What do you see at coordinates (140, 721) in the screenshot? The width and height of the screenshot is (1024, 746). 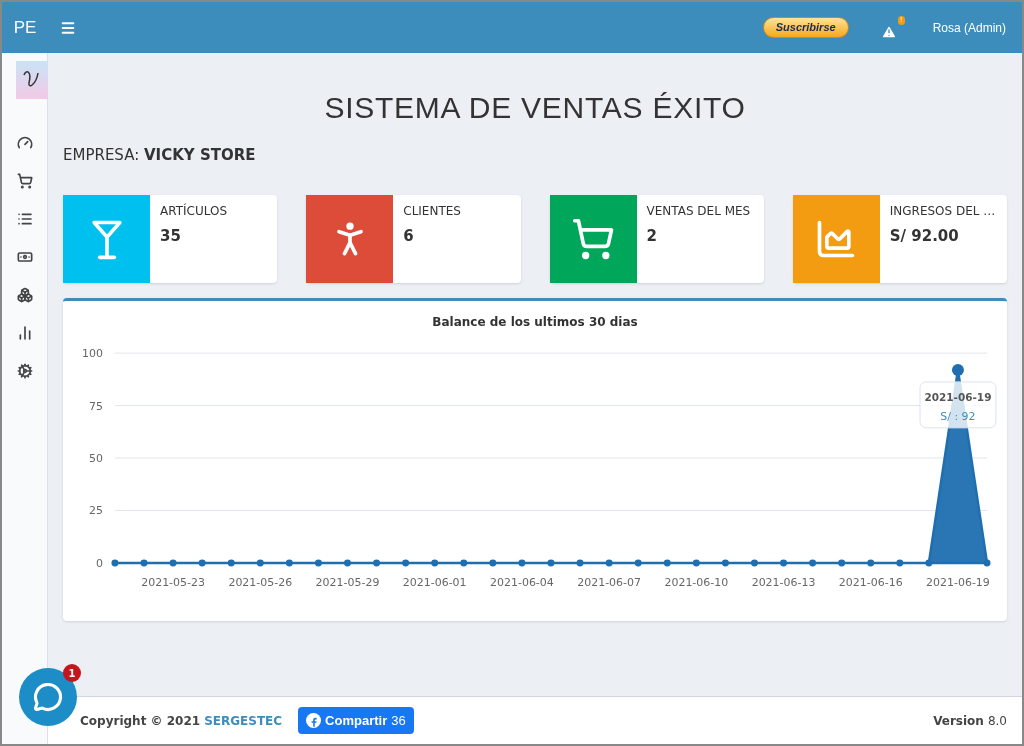 I see `copyright-text: Copyright © 2021` at bounding box center [140, 721].